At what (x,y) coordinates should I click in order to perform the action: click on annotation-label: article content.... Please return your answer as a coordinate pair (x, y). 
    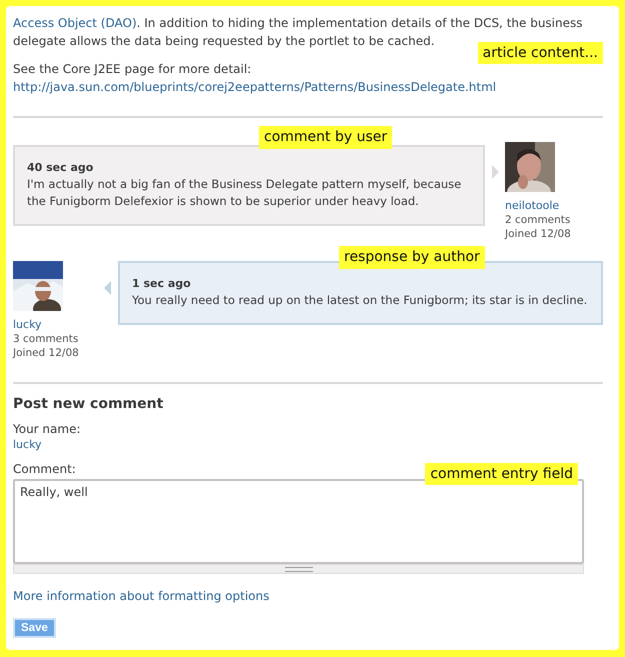
    Looking at the image, I should click on (540, 53).